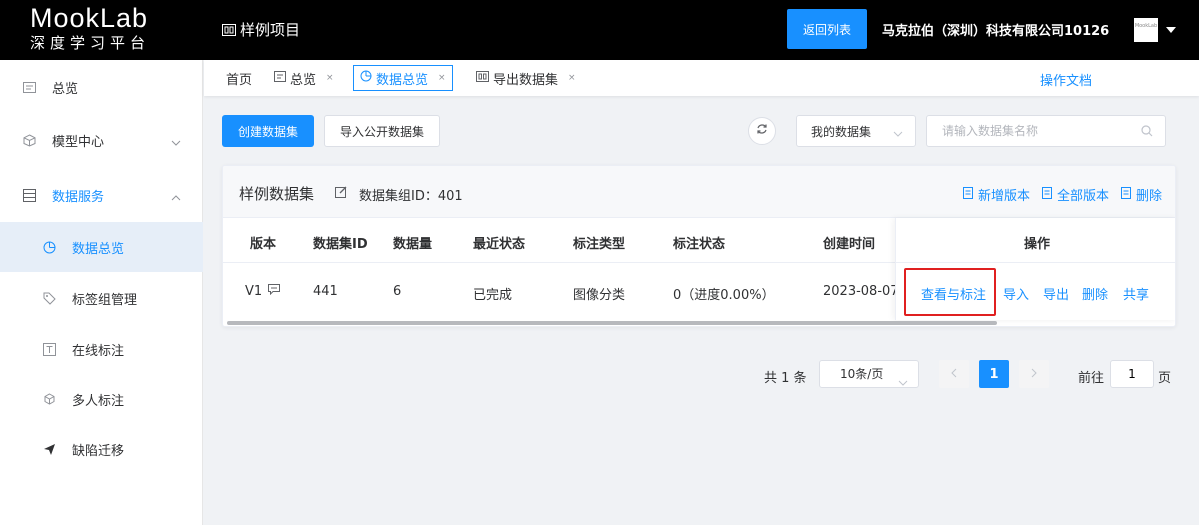 The width and height of the screenshot is (1199, 525). I want to click on tabs-bar: 首页 总览 × 数据总览 × 导出数据集 × 操作文档, so click(701, 78).